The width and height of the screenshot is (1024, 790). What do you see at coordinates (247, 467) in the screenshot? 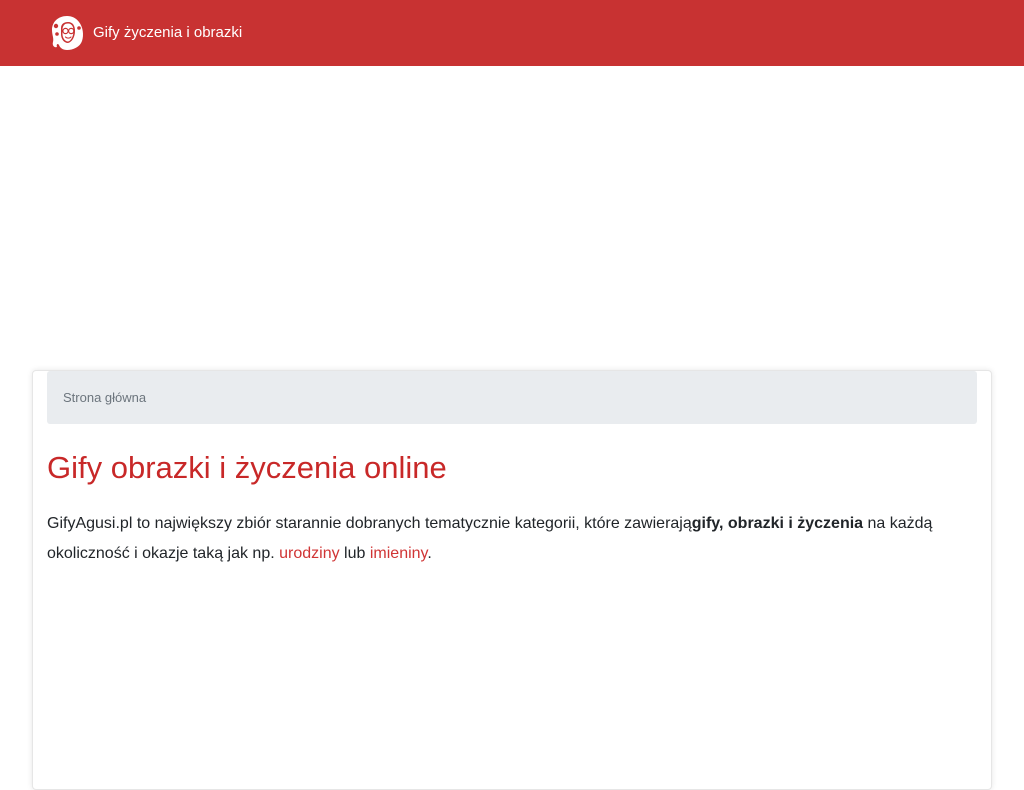
I see `page-title: Gify obrazki i życzenia online` at bounding box center [247, 467].